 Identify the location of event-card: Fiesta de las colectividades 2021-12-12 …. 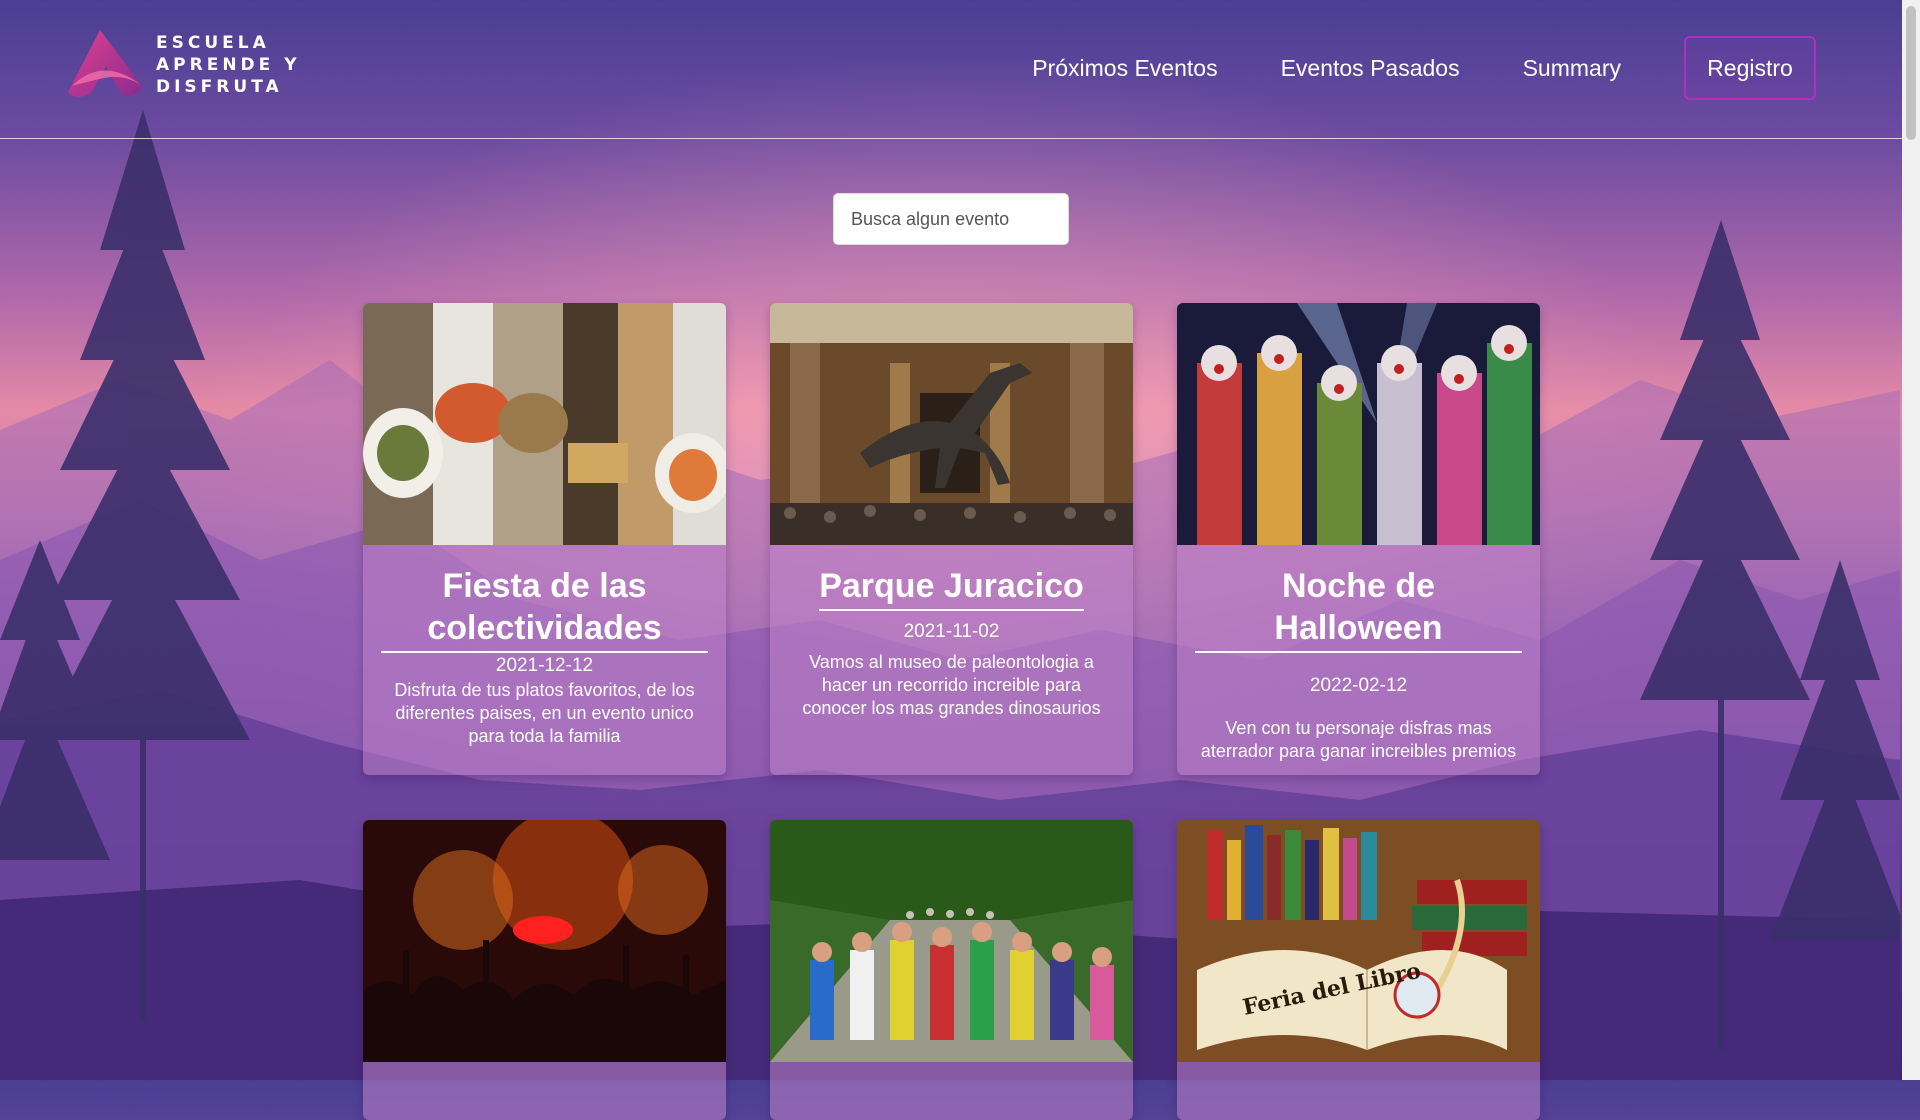
(544, 539).